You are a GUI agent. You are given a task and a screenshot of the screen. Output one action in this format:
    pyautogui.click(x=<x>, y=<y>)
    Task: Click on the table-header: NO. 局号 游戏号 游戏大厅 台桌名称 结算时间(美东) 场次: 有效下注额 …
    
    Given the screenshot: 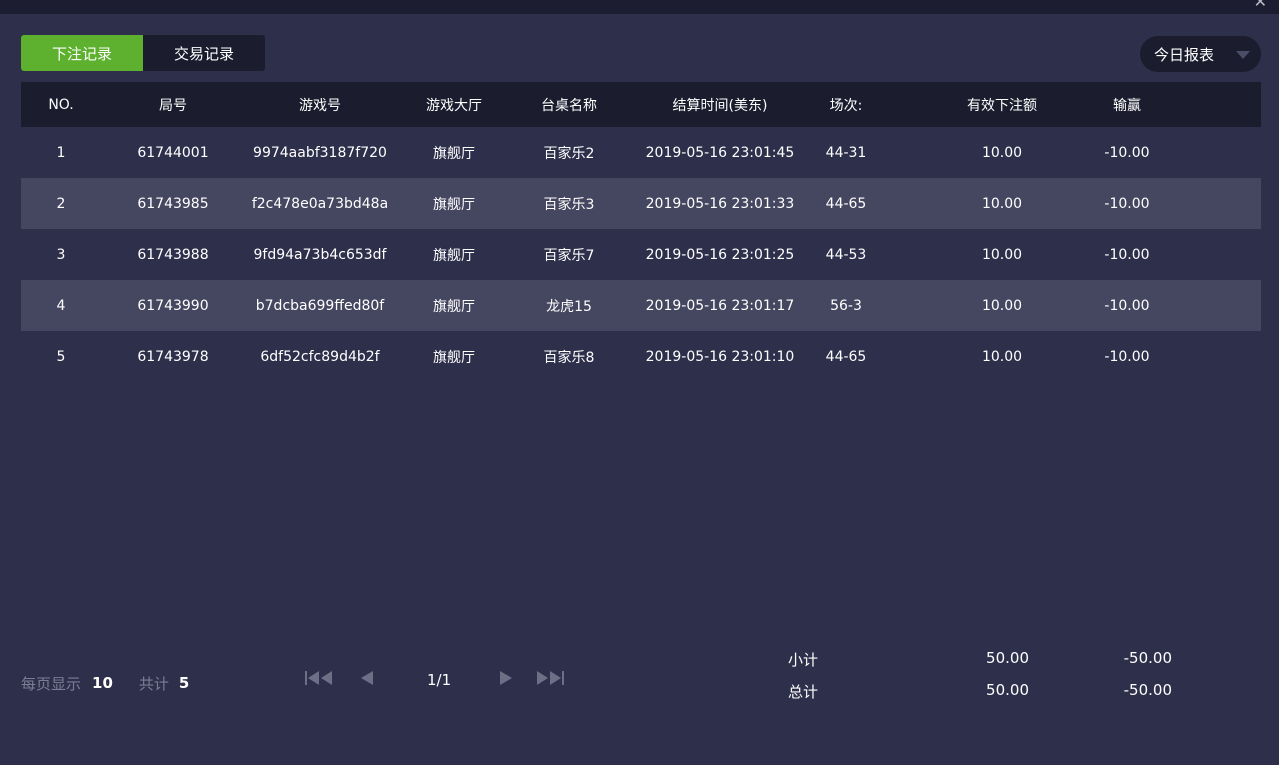 What is the action you would take?
    pyautogui.click(x=641, y=104)
    